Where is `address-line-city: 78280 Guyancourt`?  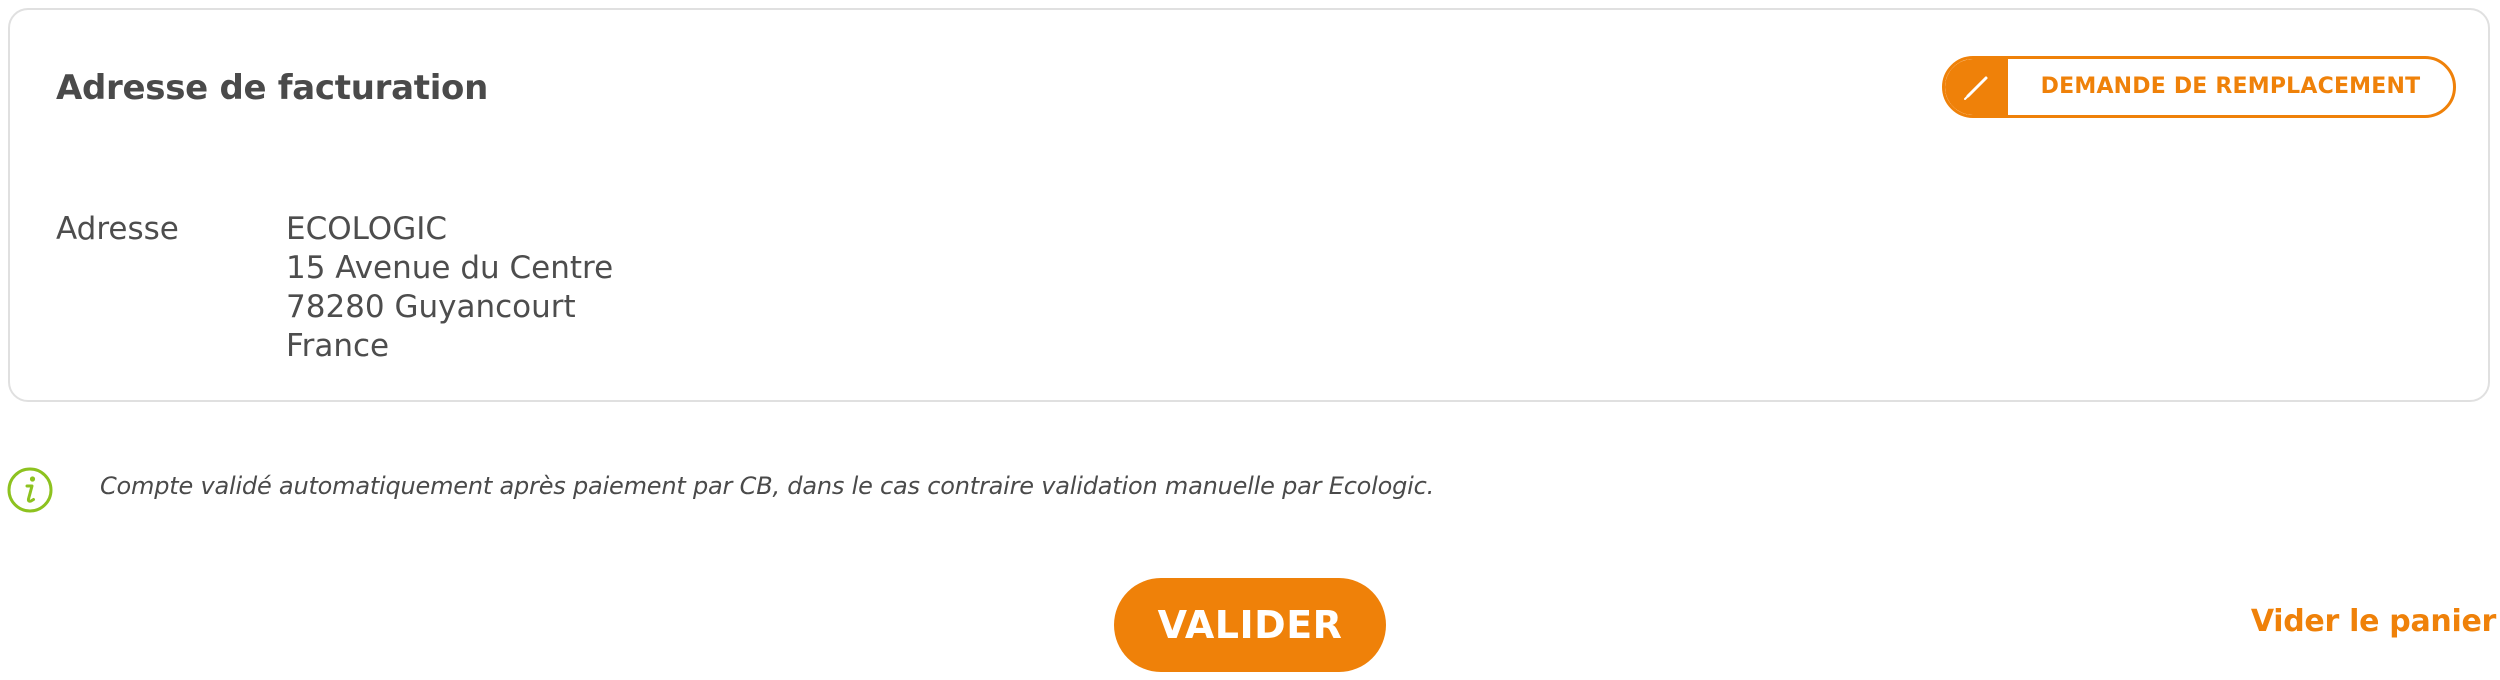 address-line-city: 78280 Guyancourt is located at coordinates (431, 307).